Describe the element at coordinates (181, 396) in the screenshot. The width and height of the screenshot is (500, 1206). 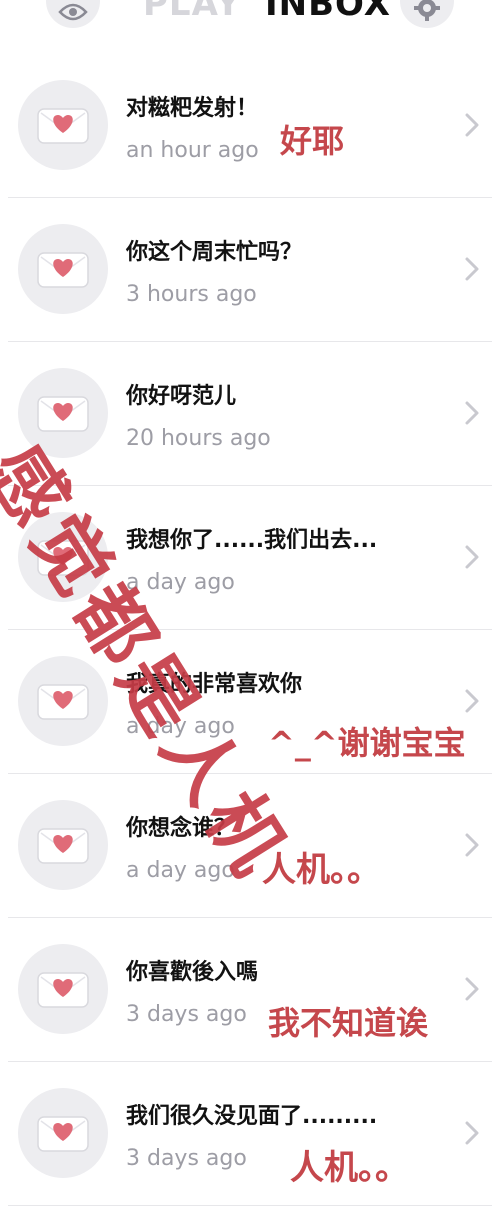
I see `message-title: 你好呀范儿` at that location.